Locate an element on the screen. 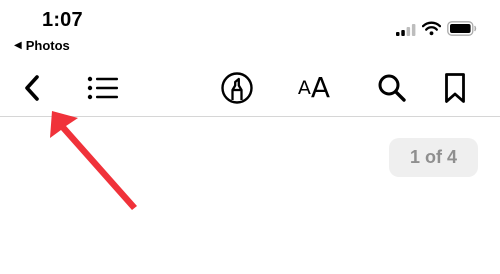 The height and width of the screenshot is (274, 500). back-to-app-button: ◀ Photos is located at coordinates (42, 45).